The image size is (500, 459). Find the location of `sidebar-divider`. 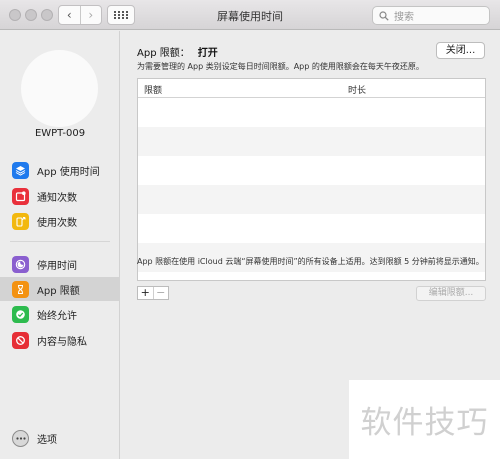

sidebar-divider is located at coordinates (60, 241).